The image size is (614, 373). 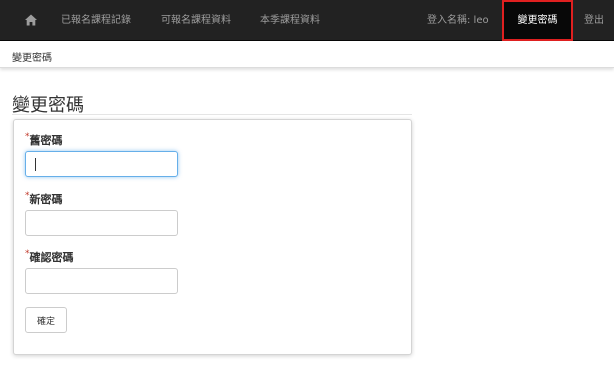 What do you see at coordinates (196, 20) in the screenshot?
I see `nav-link-available-courses: 可報名課程資料` at bounding box center [196, 20].